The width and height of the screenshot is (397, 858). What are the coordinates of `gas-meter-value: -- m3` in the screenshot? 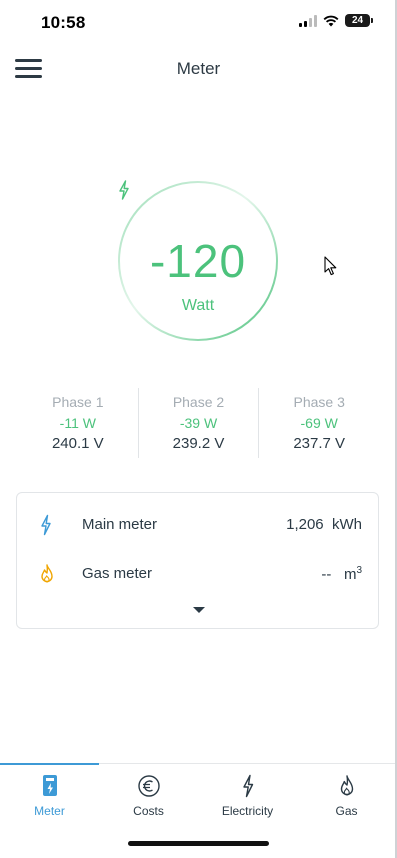 It's located at (341, 574).